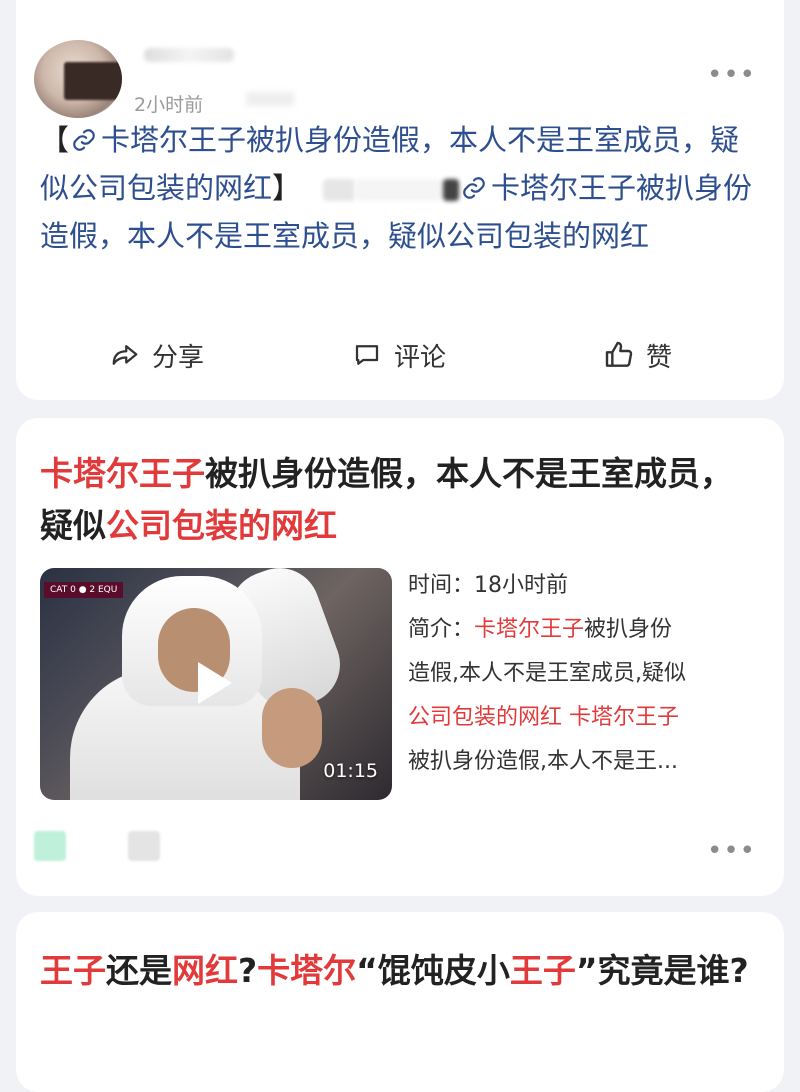 The image size is (800, 1092). What do you see at coordinates (547, 673) in the screenshot?
I see `intro-text: 造假,本人不是王室成员,疑似` at bounding box center [547, 673].